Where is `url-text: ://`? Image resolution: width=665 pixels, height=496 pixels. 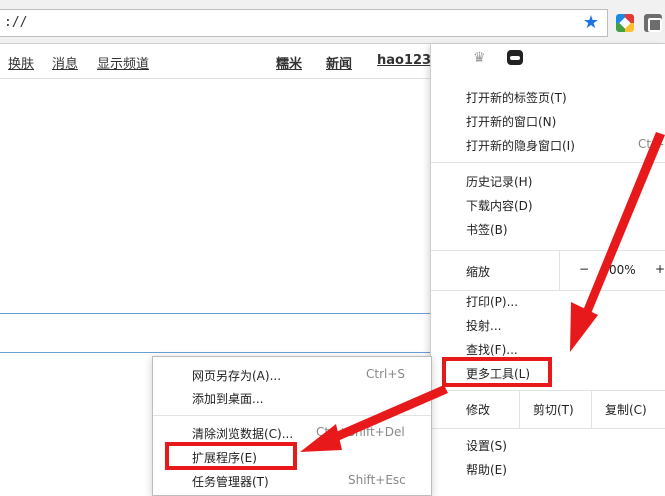
url-text: :// is located at coordinates (16, 22).